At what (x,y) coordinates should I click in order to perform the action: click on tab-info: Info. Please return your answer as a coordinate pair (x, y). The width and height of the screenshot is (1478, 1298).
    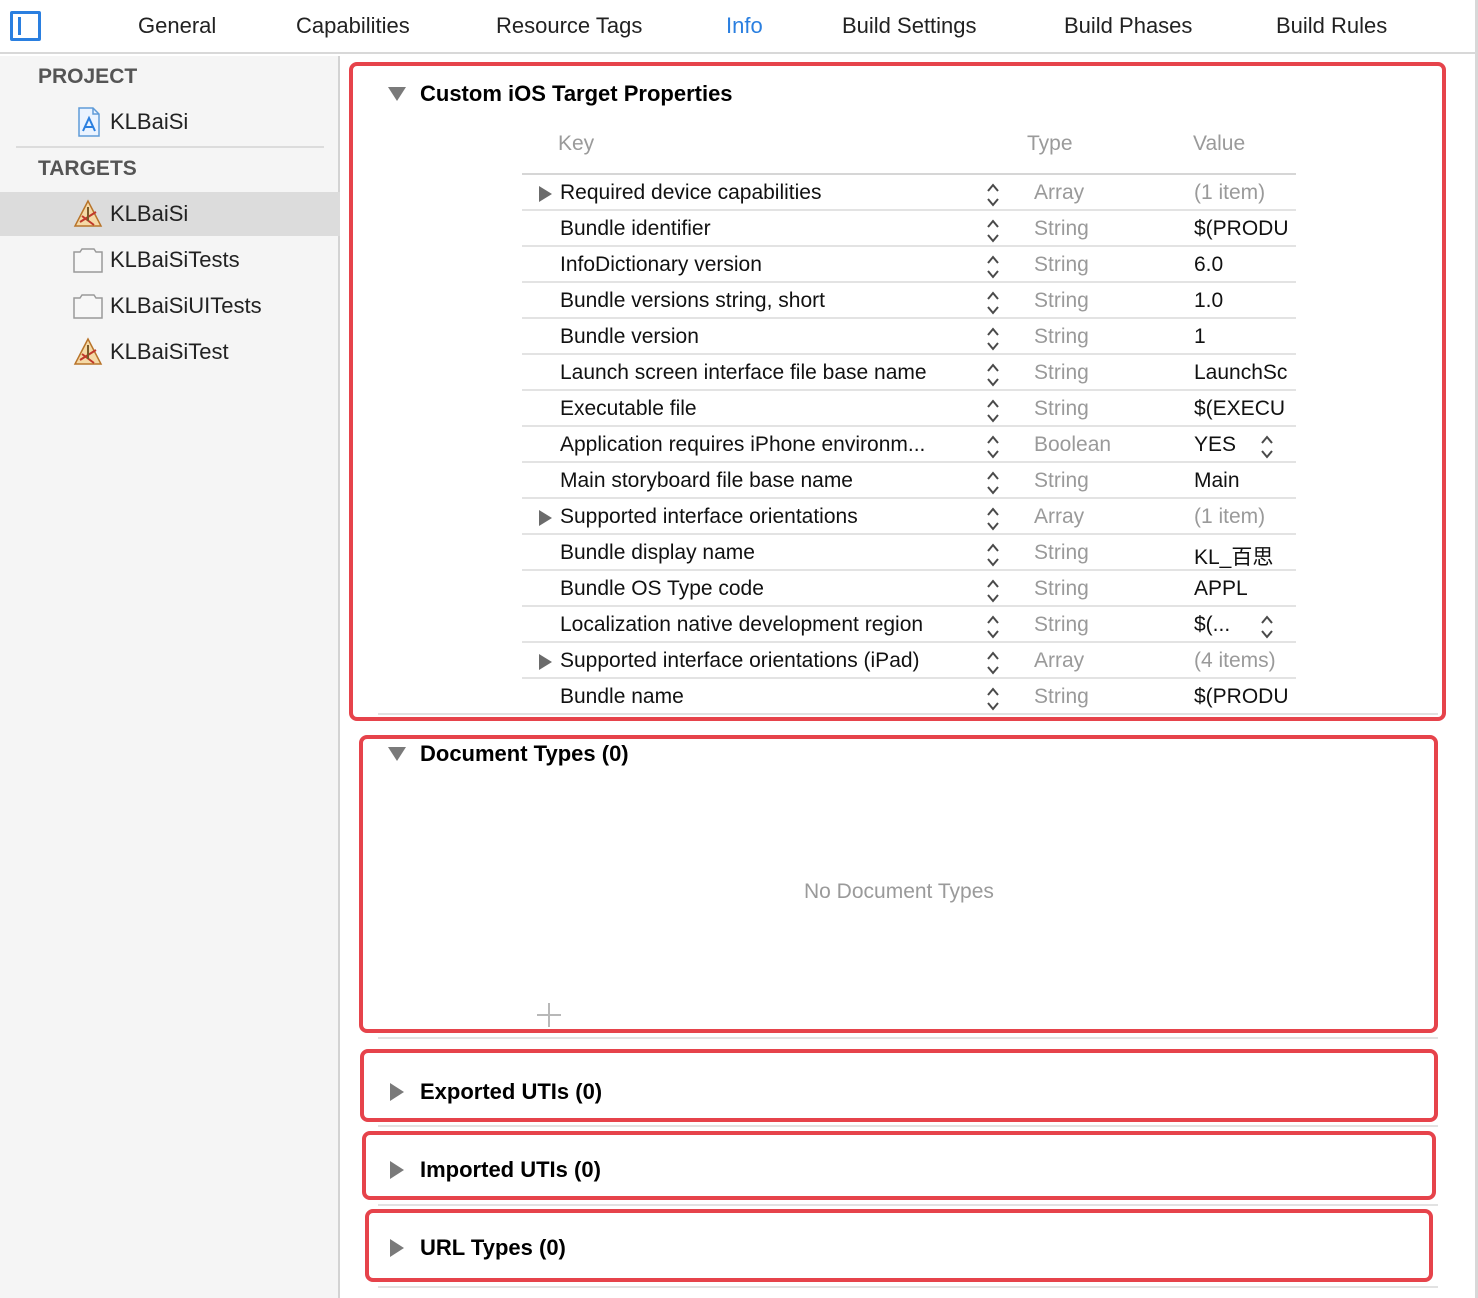
    Looking at the image, I should click on (744, 26).